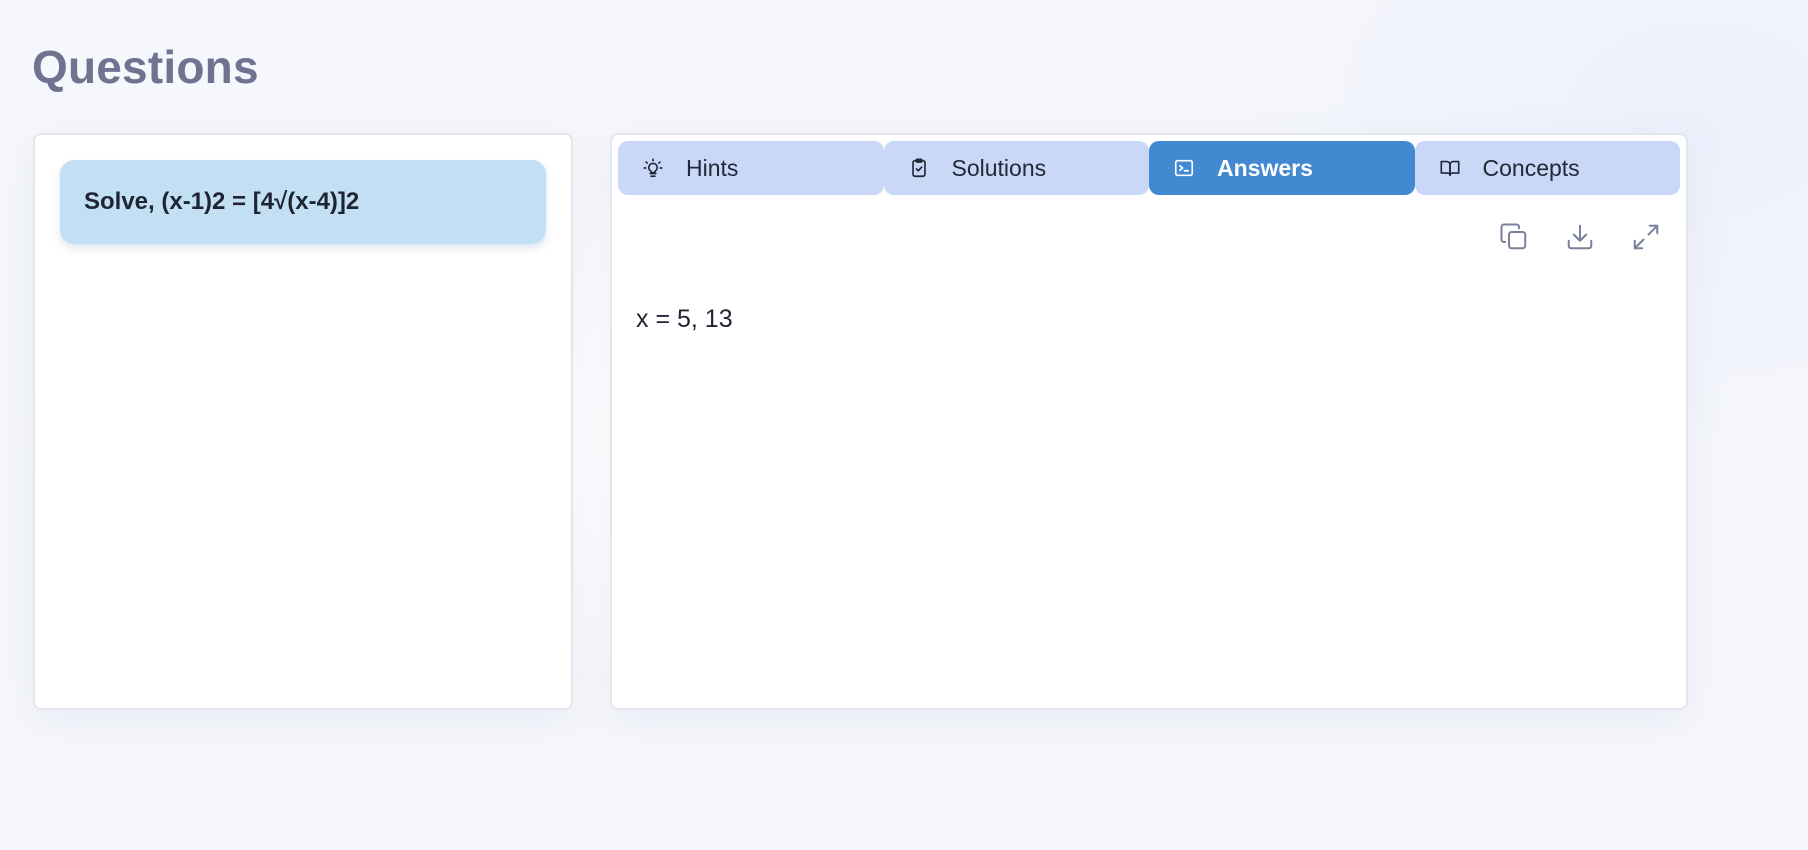 Image resolution: width=1808 pixels, height=850 pixels. What do you see at coordinates (653, 168) in the screenshot?
I see `lightbulb-icon` at bounding box center [653, 168].